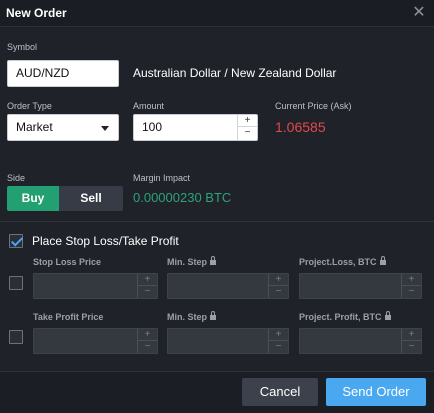 The image size is (434, 413). I want to click on amount-label: Amount, so click(149, 106).